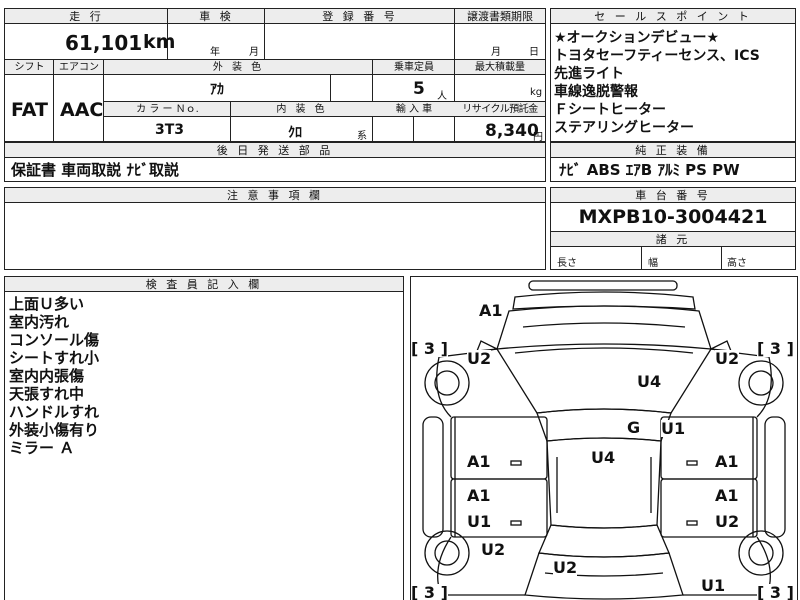  What do you see at coordinates (512, 131) in the screenshot?
I see `recycle-value: 8,340` at bounding box center [512, 131].